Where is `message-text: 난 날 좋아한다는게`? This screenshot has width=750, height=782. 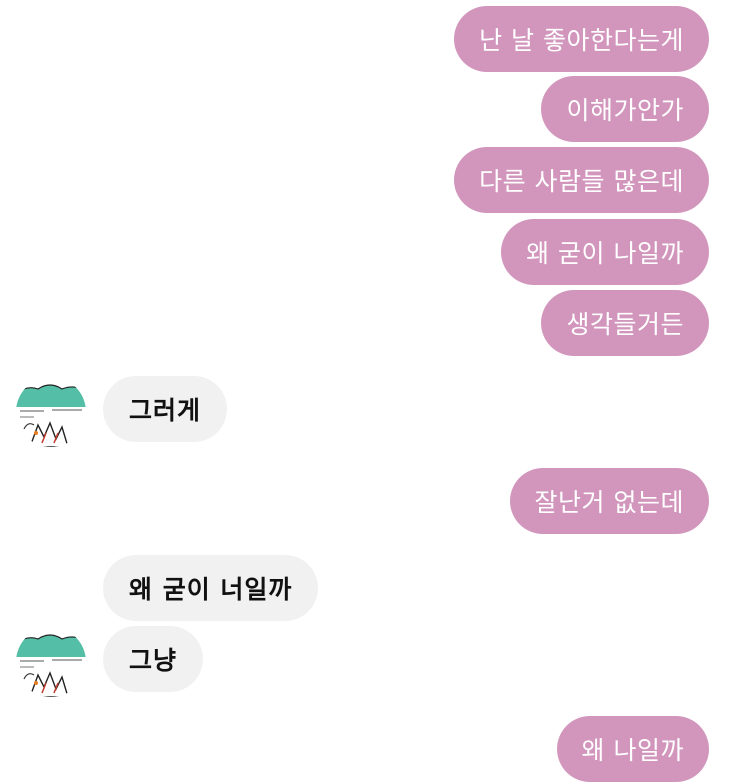
message-text: 난 날 좋아한다는게 is located at coordinates (581, 40).